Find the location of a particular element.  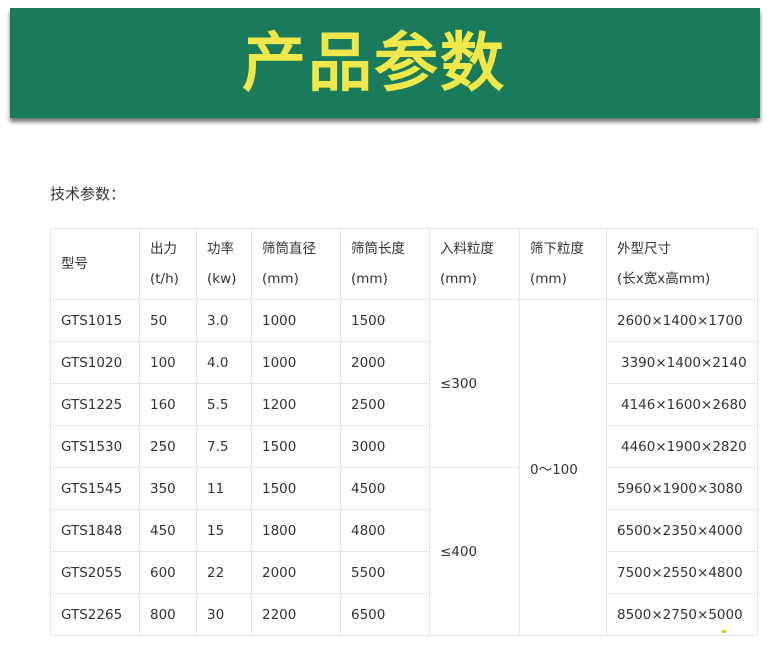

dimension-cell: 5960×1900×3080 is located at coordinates (682, 488).